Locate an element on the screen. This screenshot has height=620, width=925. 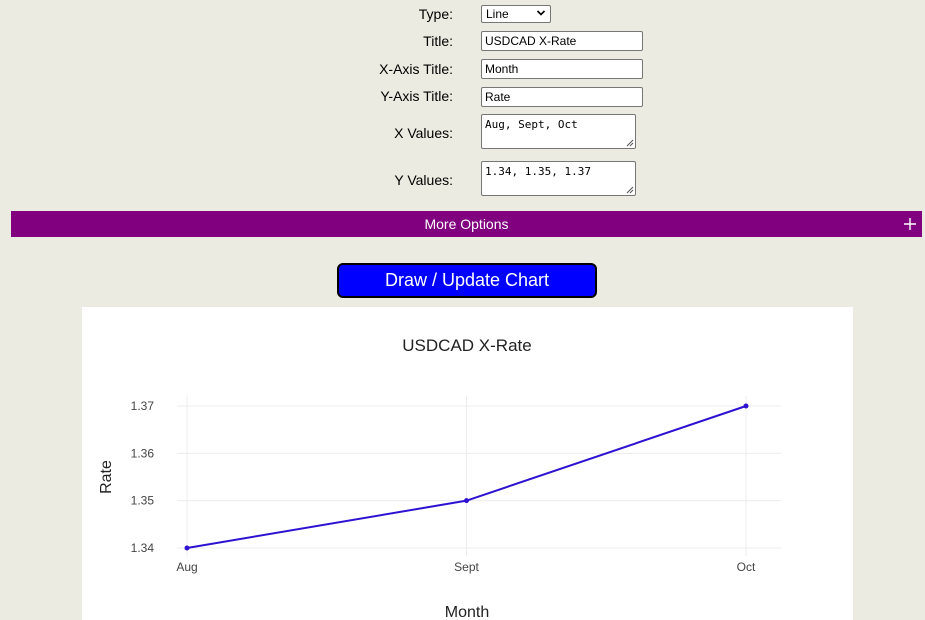
y-tick-label: 1.36 is located at coordinates (143, 453).